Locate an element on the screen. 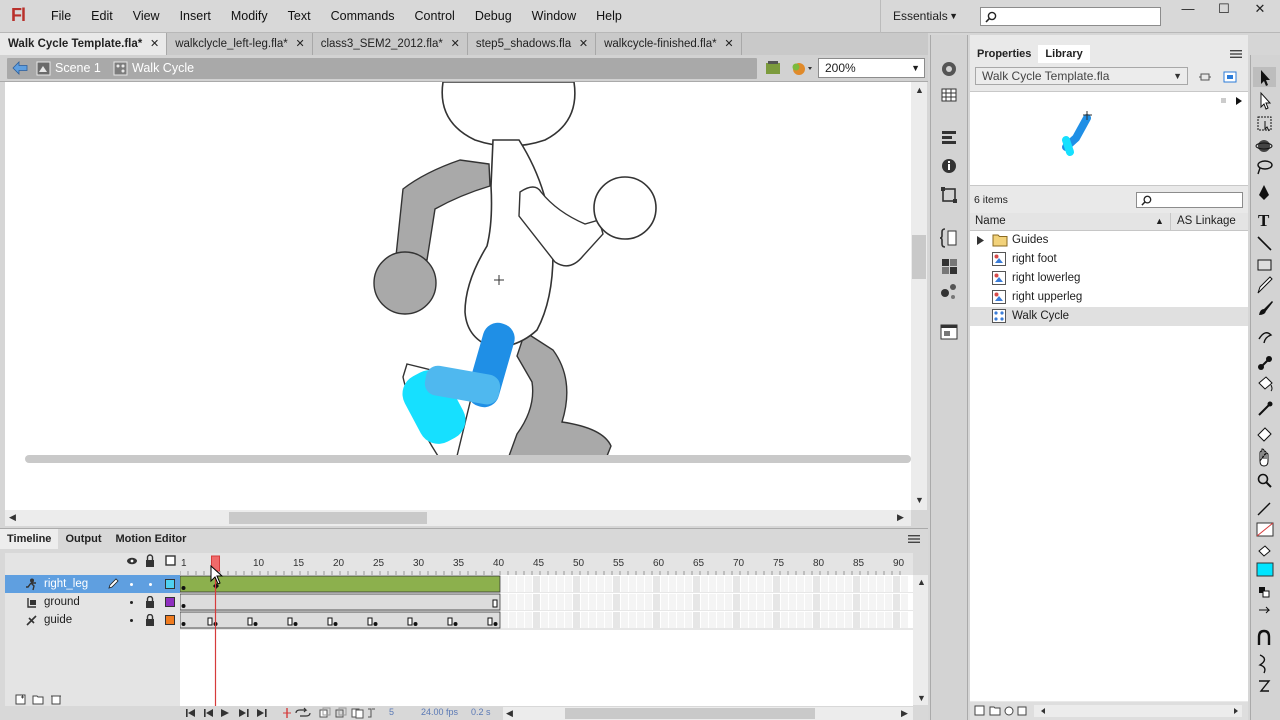 The height and width of the screenshot is (720, 1280). last-frame-icon is located at coordinates (262, 713).